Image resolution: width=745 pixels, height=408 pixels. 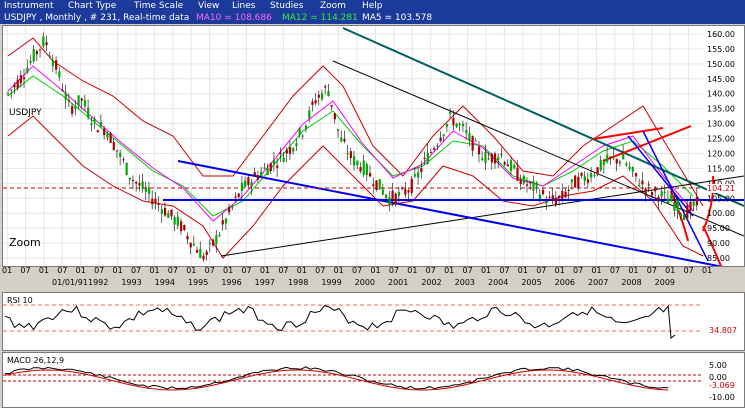 What do you see at coordinates (92, 6) in the screenshot?
I see `menu-chart-type: Chart Type` at bounding box center [92, 6].